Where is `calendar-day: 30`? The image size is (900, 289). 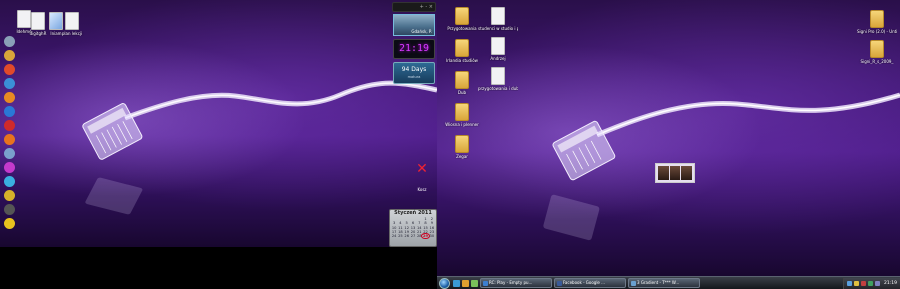 calendar-day: 30 is located at coordinates (432, 236).